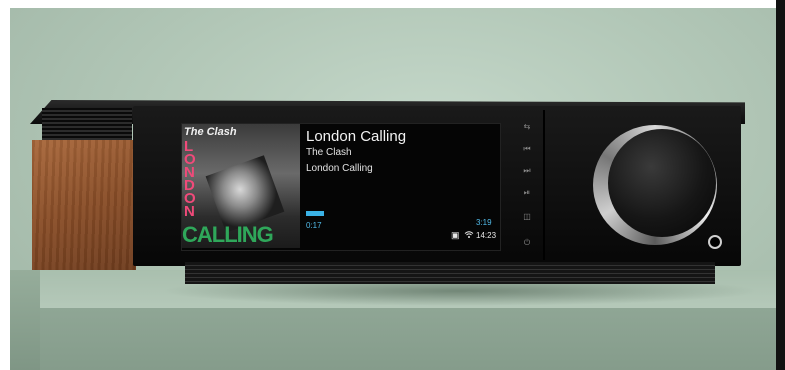 Image resolution: width=785 pixels, height=370 pixels. I want to click on elapsed-time: 0:17, so click(314, 225).